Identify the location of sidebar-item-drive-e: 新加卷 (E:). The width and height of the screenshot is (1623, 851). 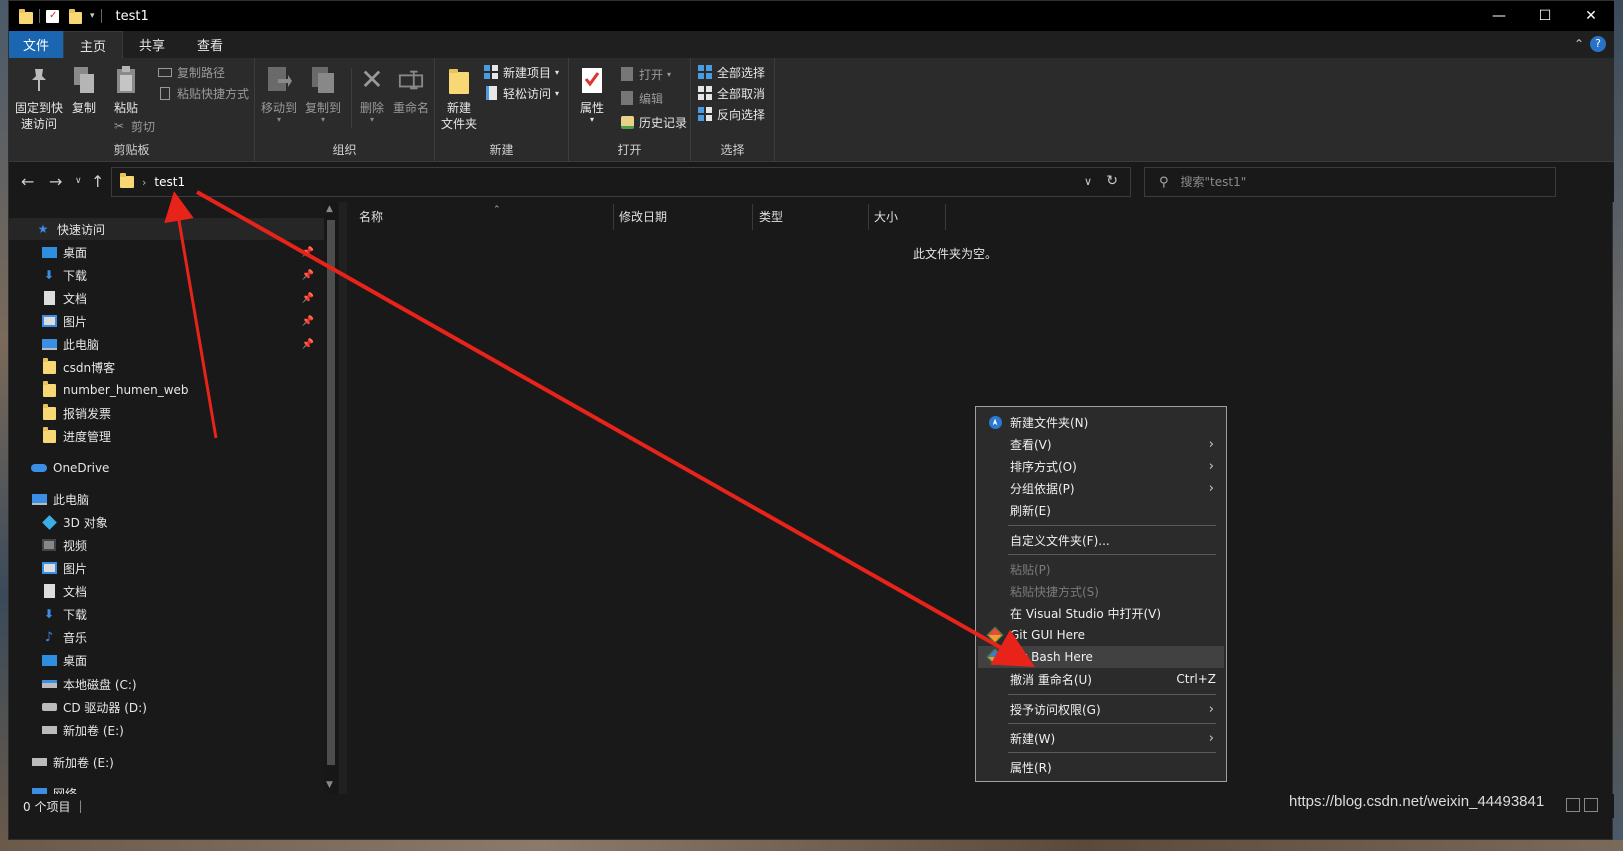
(166, 730).